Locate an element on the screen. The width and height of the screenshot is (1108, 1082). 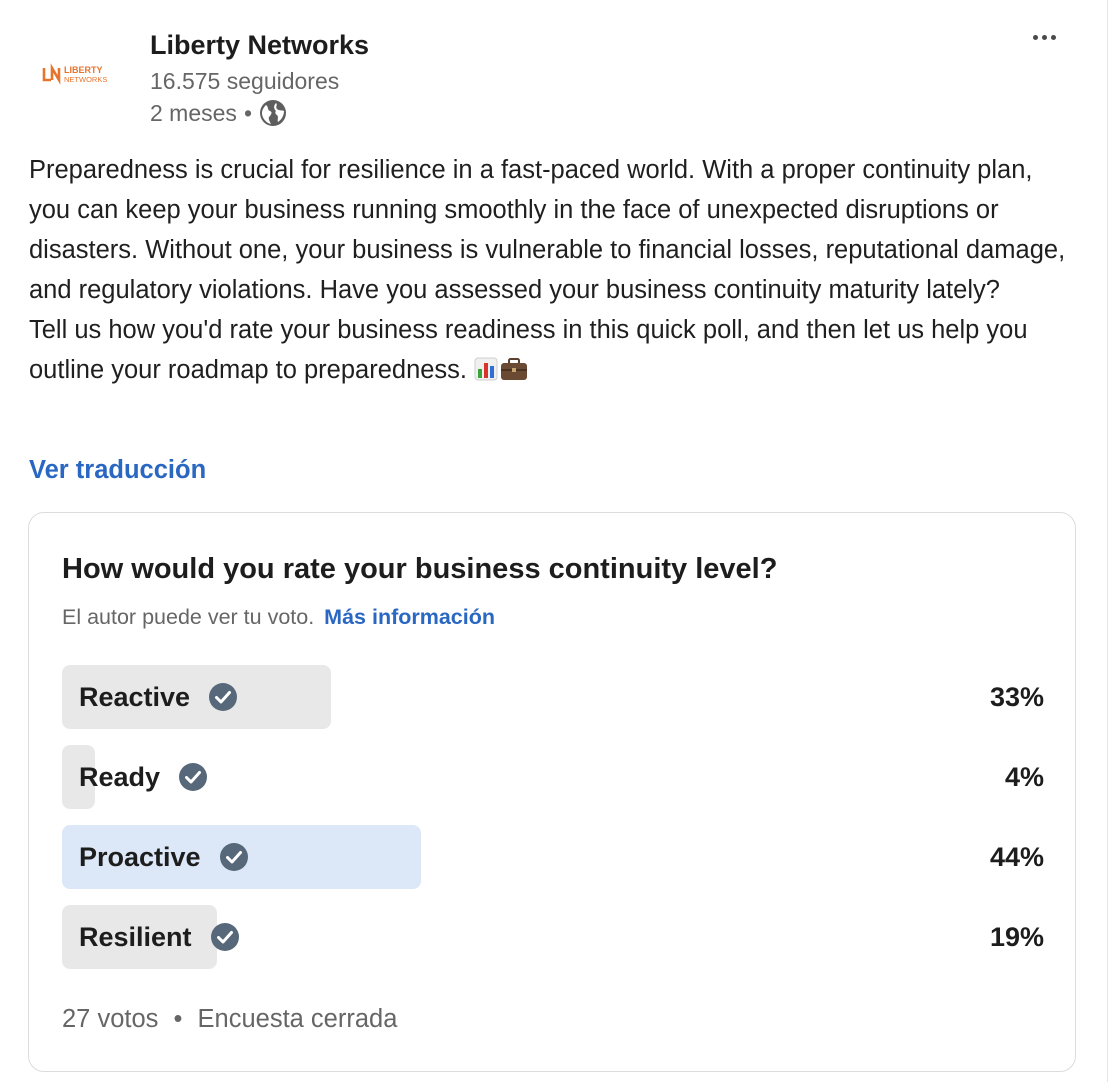
post-emojis is located at coordinates (501, 369).